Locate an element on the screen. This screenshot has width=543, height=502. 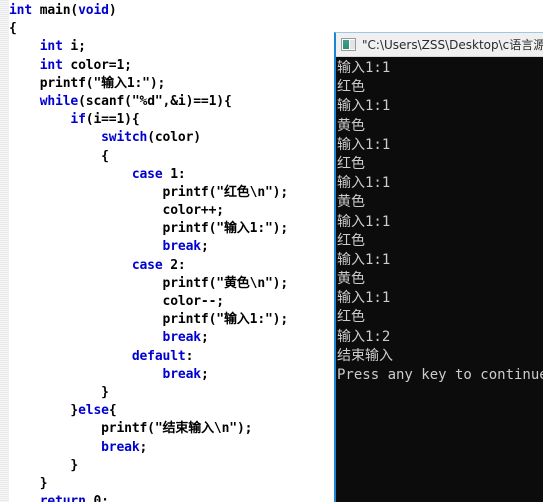
code-text: printf("黄色\n"); is located at coordinates (149, 283).